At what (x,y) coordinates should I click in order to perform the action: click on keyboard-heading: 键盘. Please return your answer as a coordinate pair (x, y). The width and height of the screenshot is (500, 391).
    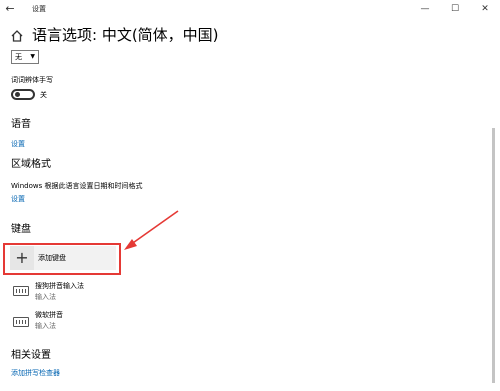
    Looking at the image, I should click on (21, 229).